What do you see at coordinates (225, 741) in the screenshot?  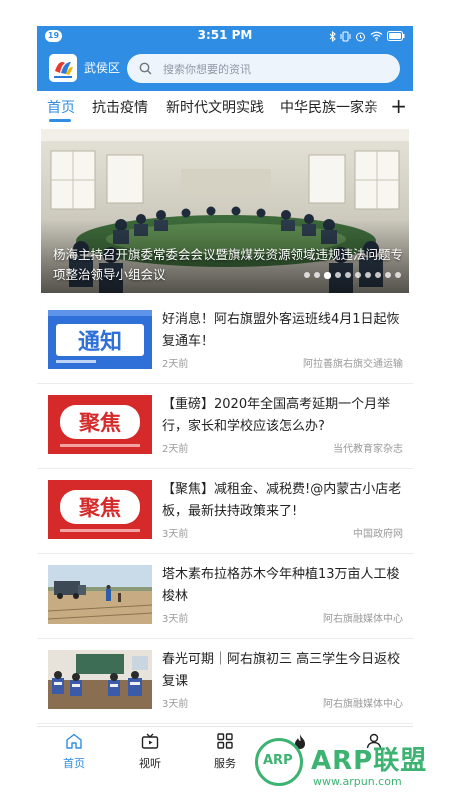 I see `grid-icon` at bounding box center [225, 741].